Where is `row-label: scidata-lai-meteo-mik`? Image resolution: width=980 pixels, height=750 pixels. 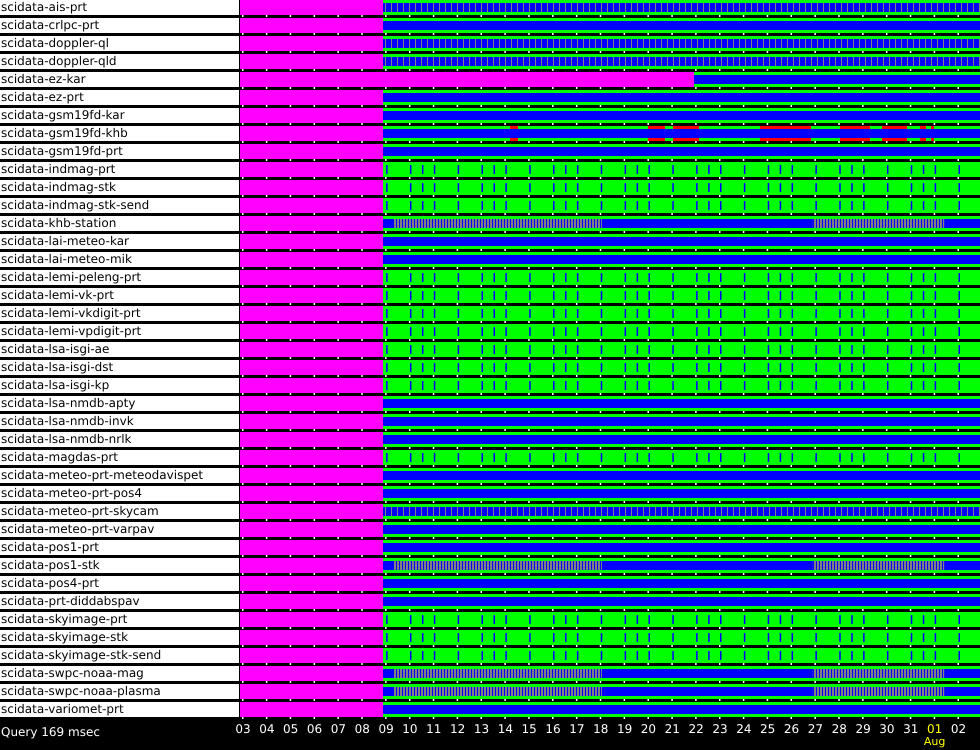
row-label: scidata-lai-meteo-mik is located at coordinates (66, 259).